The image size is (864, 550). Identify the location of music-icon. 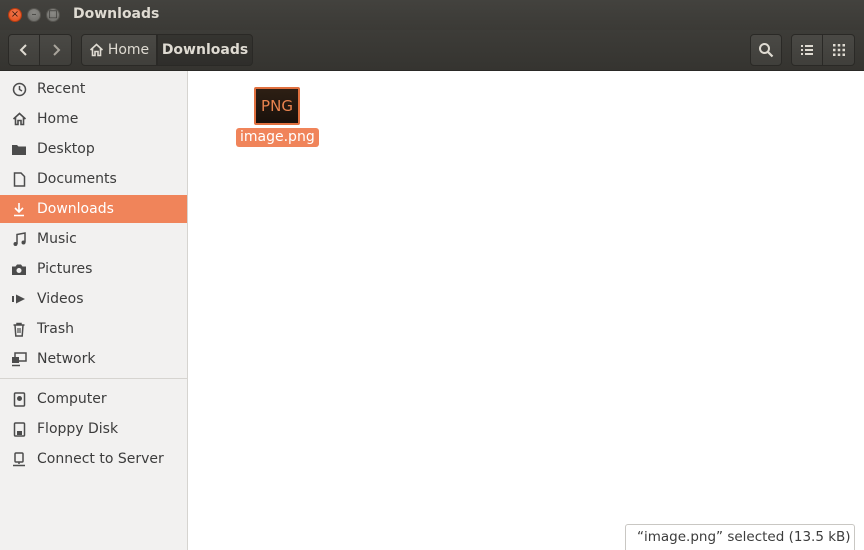
(19, 239).